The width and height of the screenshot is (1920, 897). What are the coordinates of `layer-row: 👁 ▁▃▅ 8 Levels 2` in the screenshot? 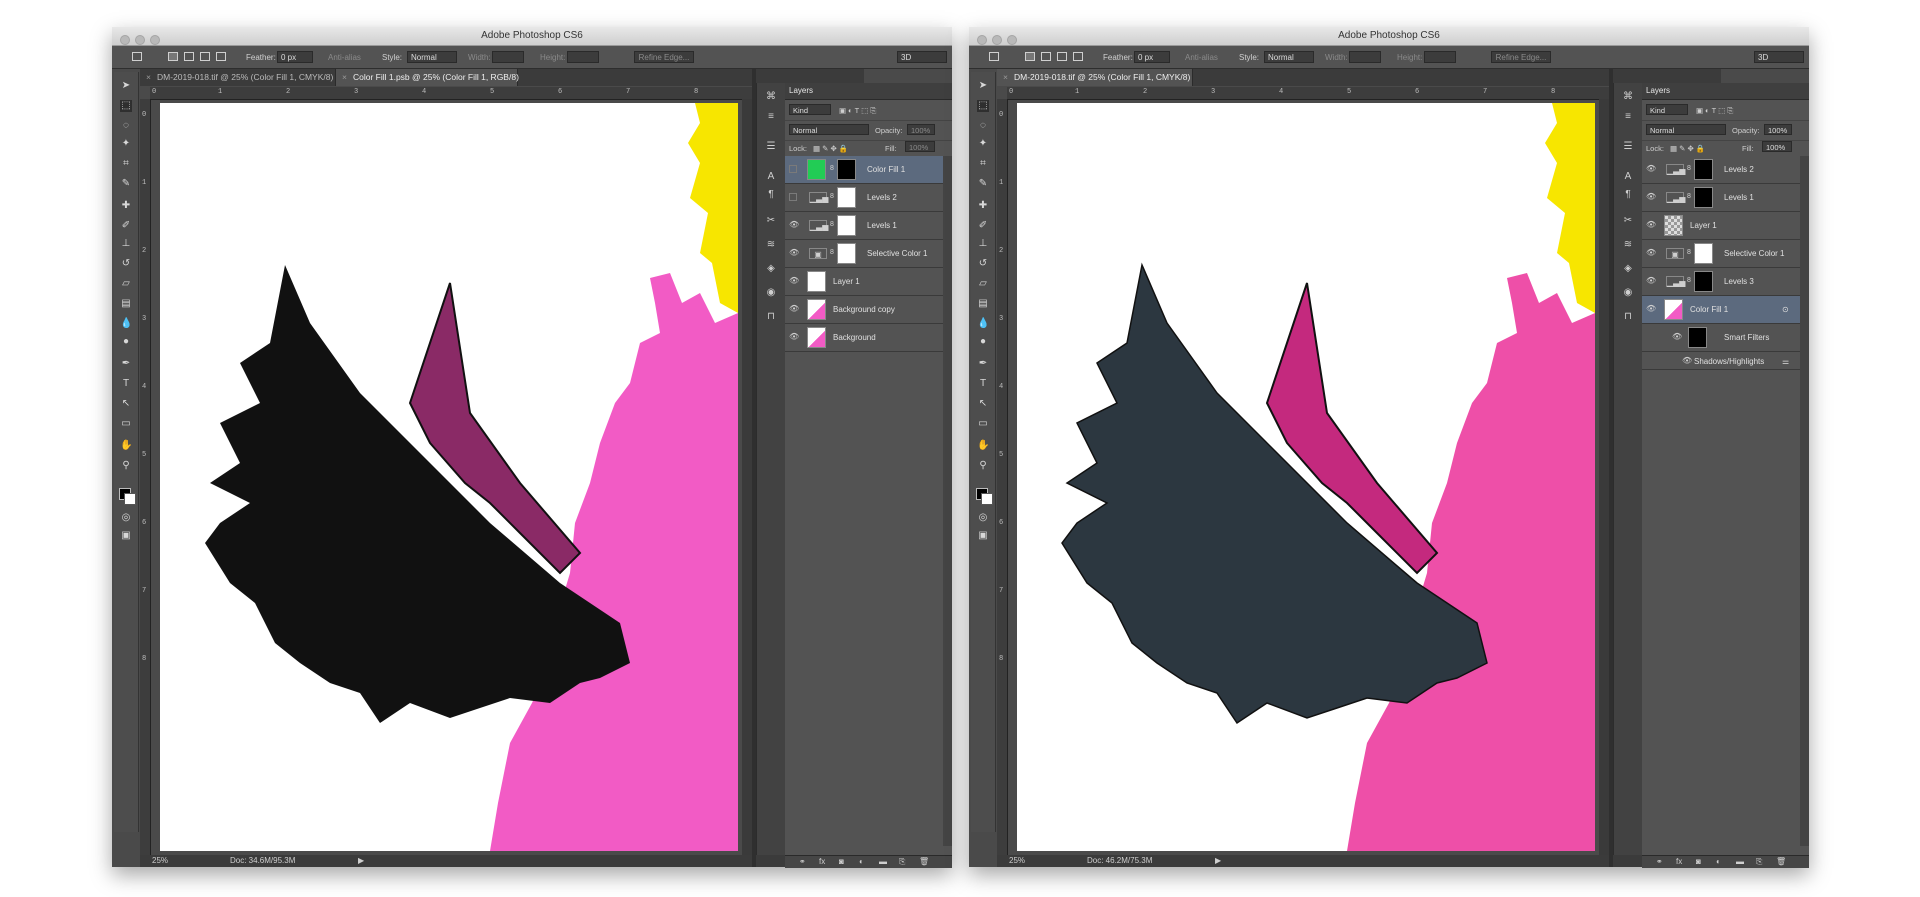 It's located at (1721, 170).